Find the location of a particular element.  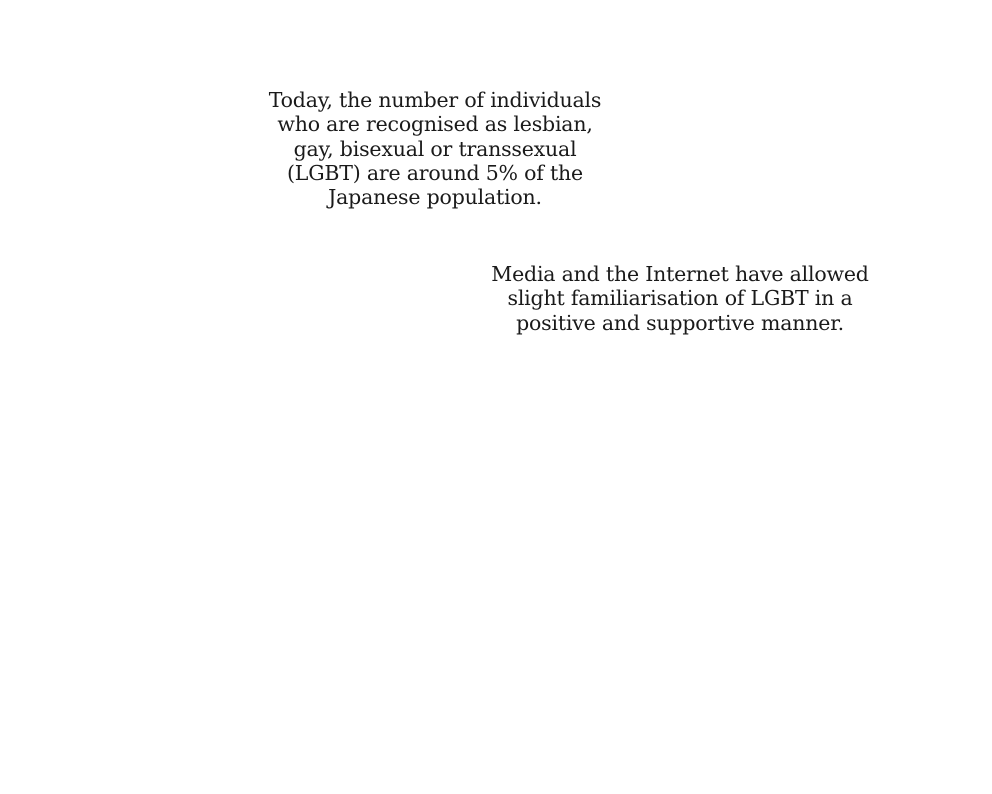

paragraph-line: Today, the number of individuals is located at coordinates (435, 100).